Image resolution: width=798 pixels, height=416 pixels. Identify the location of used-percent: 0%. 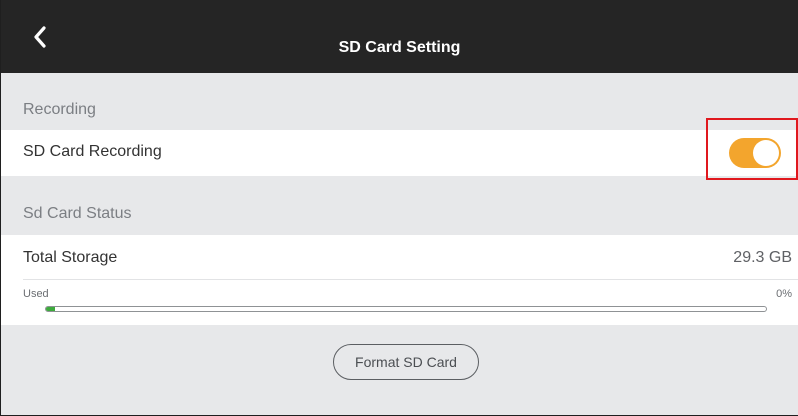
(784, 294).